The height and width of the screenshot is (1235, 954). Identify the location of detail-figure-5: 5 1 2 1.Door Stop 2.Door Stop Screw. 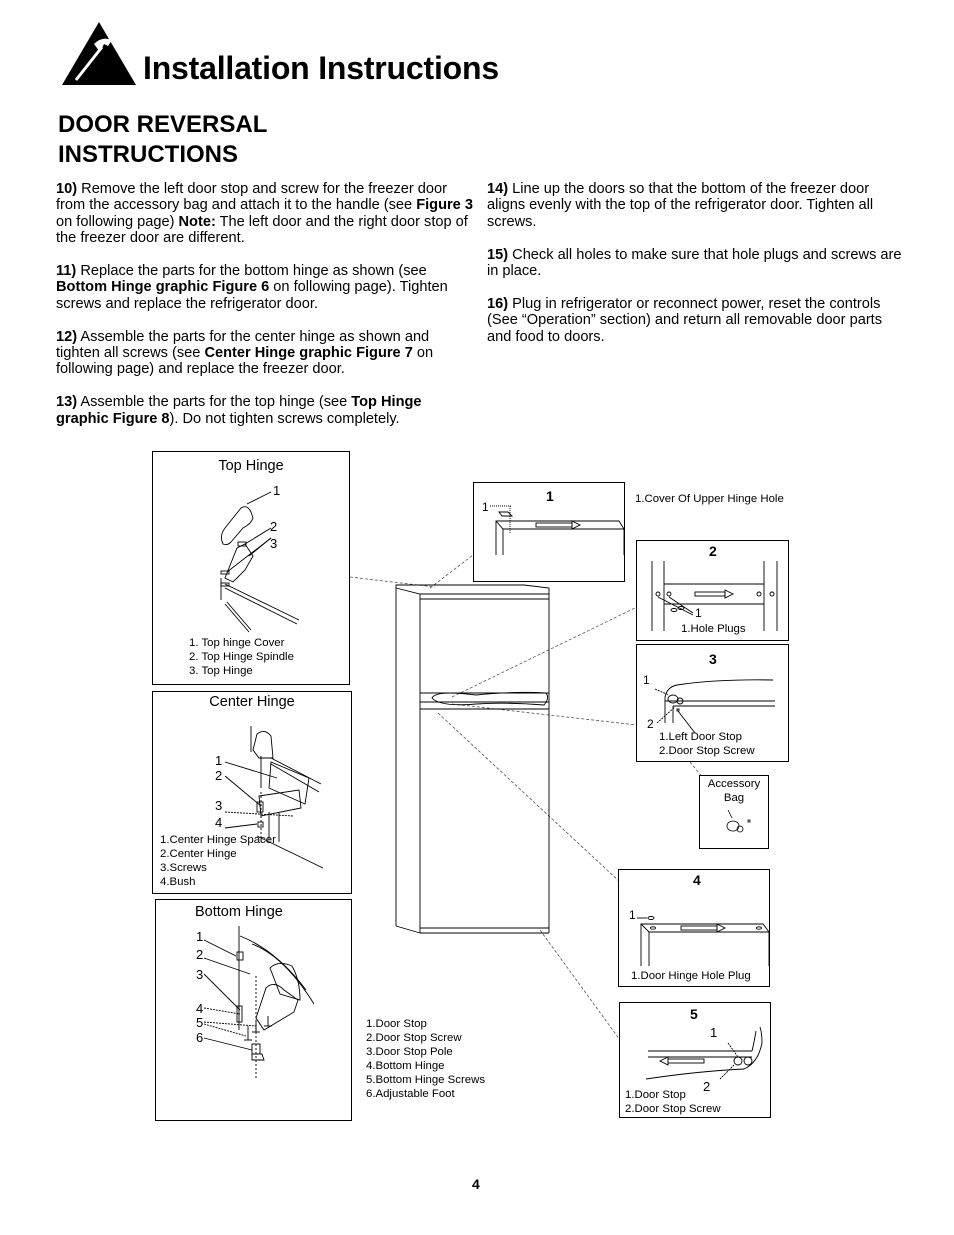
(695, 1060).